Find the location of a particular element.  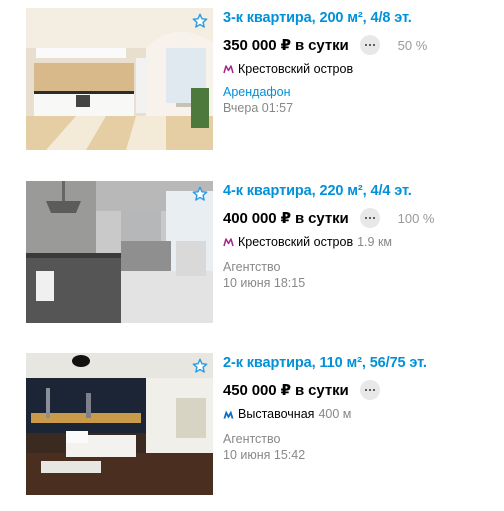

listing-title: 4-к квартира, 220 м², 4/4 эт. is located at coordinates (354, 191).